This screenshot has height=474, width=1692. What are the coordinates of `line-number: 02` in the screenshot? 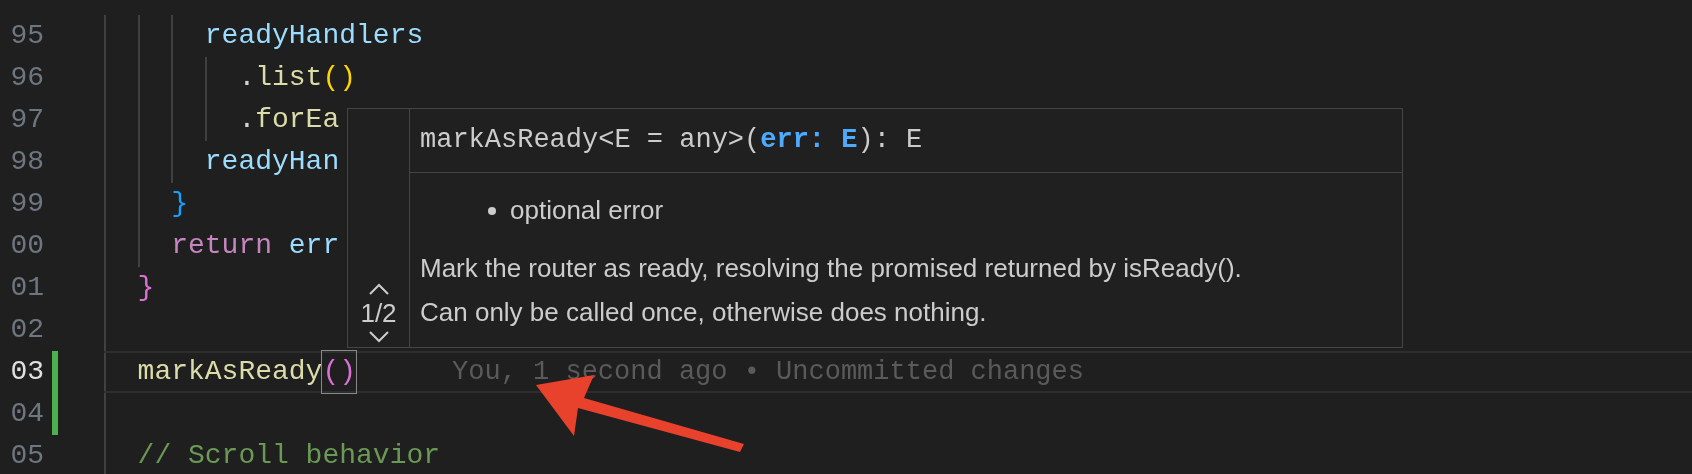 It's located at (26, 330).